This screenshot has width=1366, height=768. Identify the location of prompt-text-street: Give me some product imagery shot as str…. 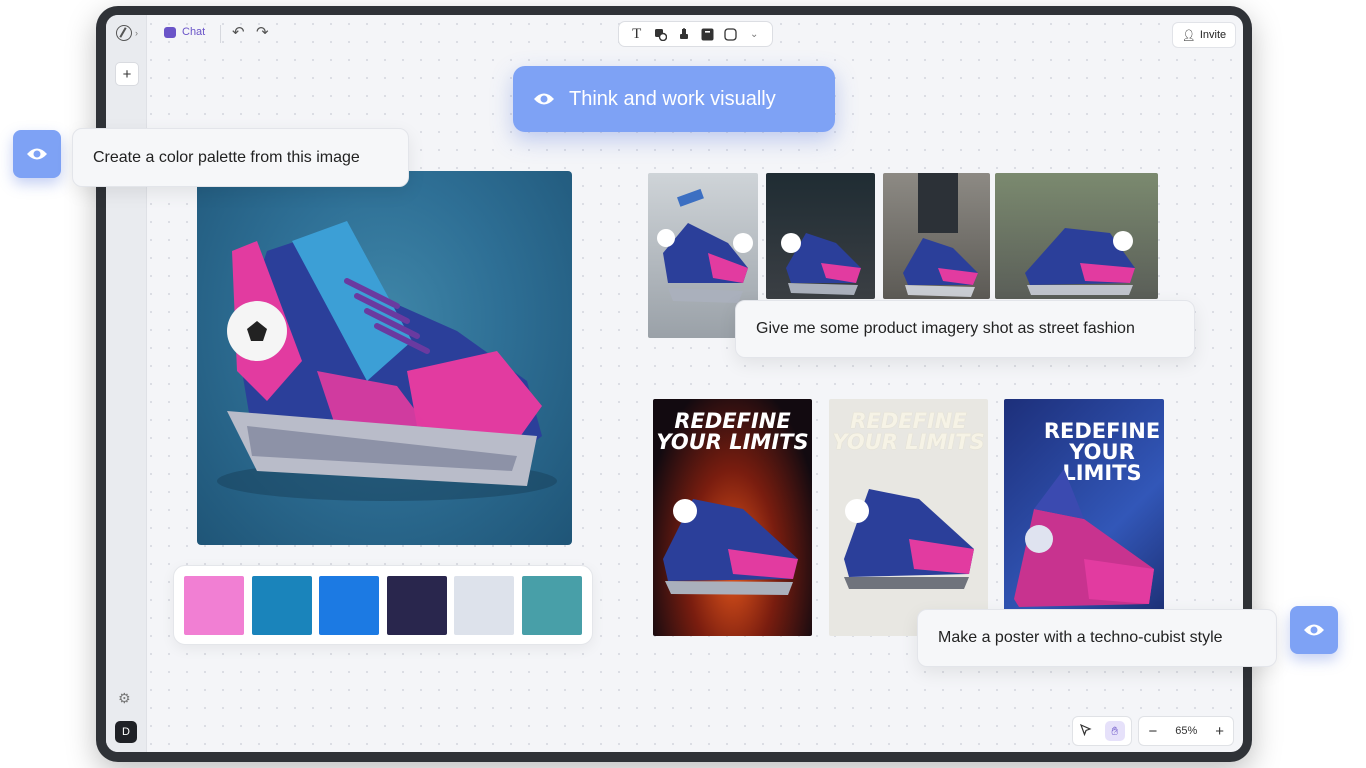
(945, 328).